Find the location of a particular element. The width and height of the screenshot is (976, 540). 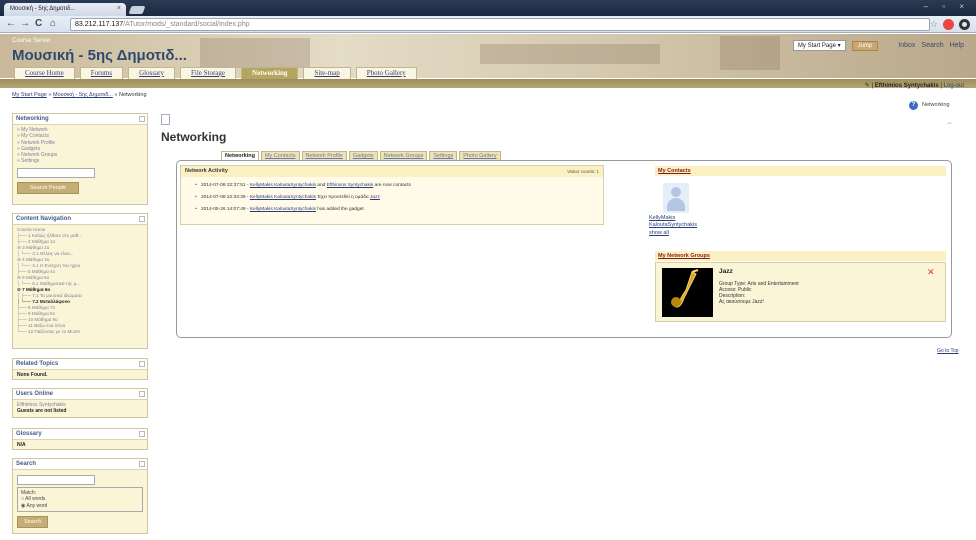

search-heading: Search is located at coordinates (26, 464).